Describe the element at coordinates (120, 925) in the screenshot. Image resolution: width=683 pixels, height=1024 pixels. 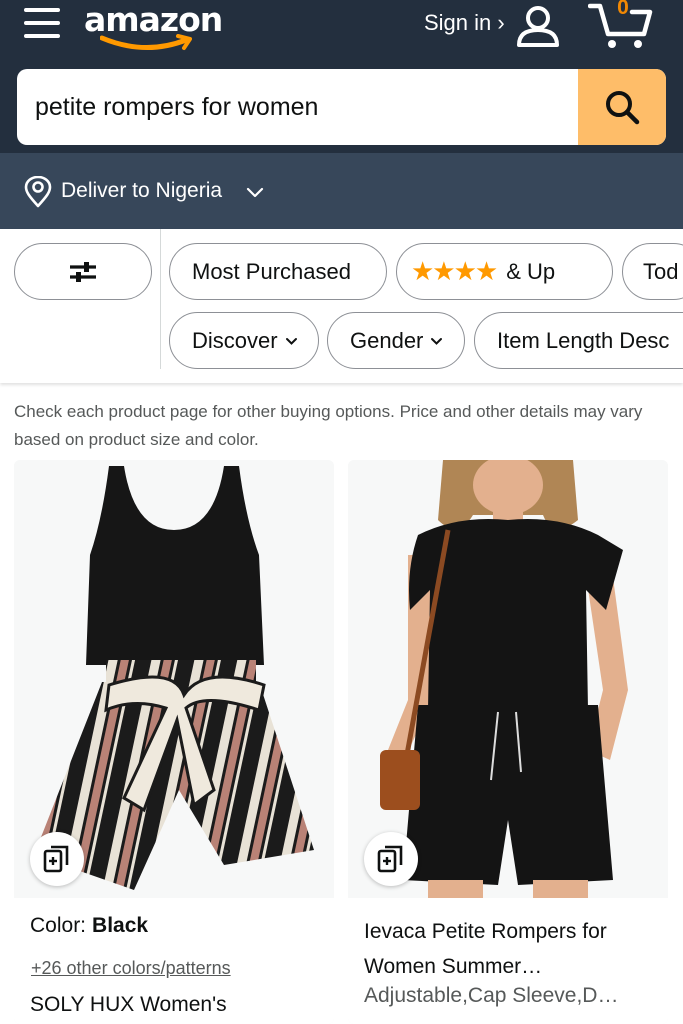
I see `color-value: Black` at that location.